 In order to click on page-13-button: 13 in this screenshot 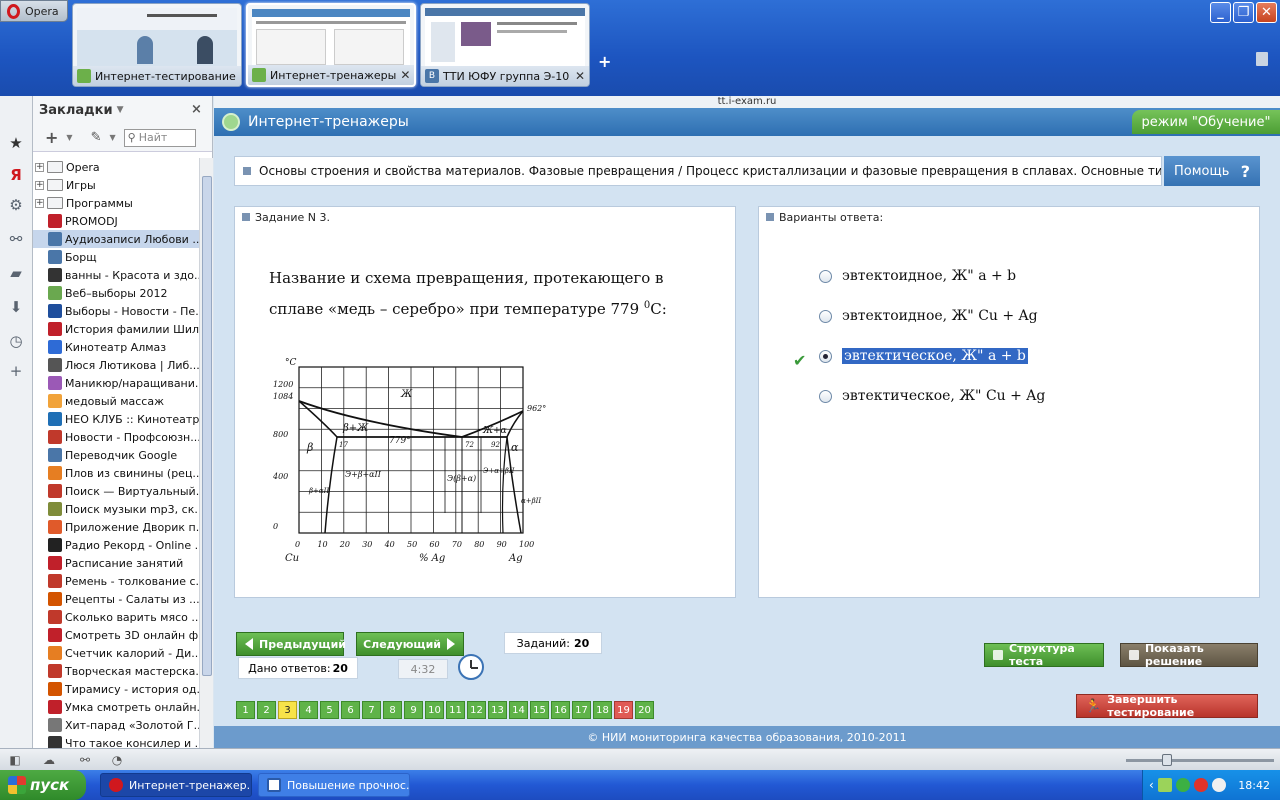, I will do `click(497, 710)`.